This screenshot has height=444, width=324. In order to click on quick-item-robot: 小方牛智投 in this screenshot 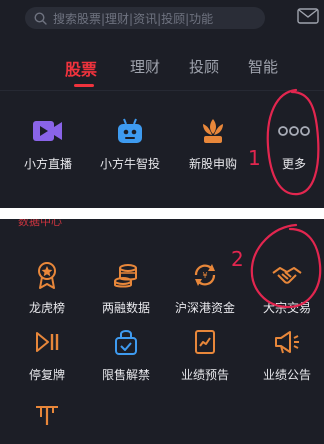, I will do `click(130, 143)`.